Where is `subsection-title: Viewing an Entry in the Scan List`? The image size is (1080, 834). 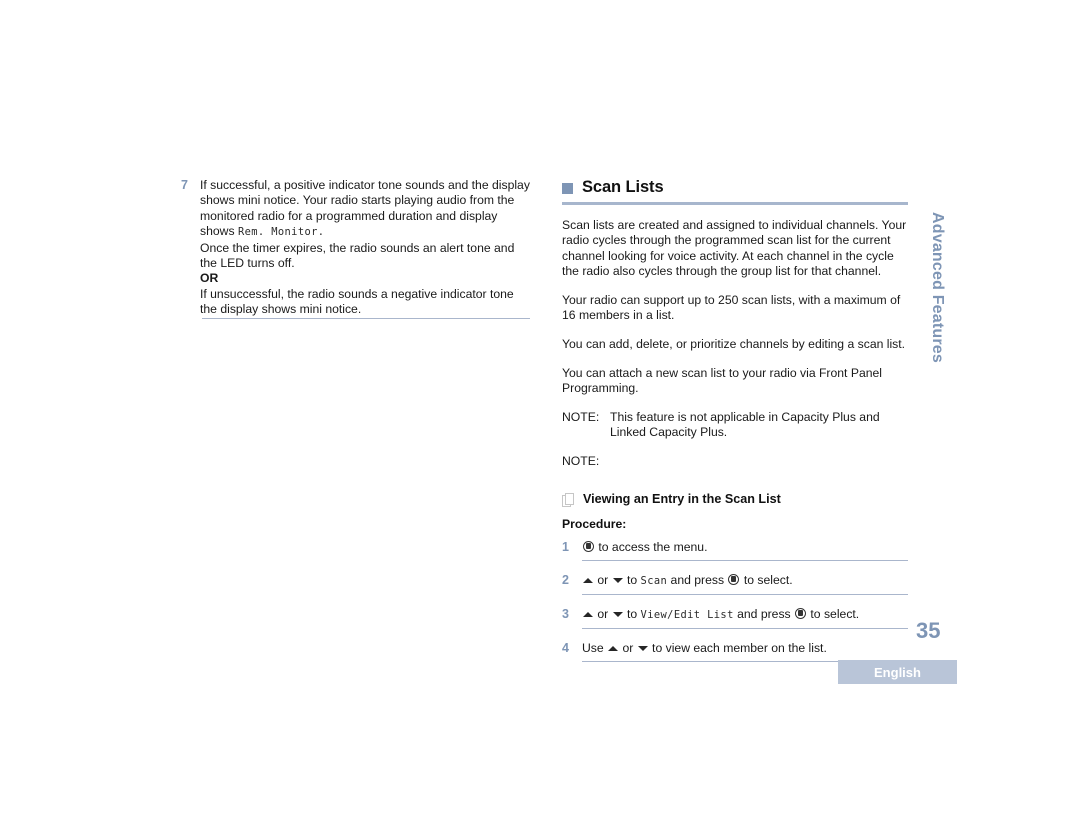 subsection-title: Viewing an Entry in the Scan List is located at coordinates (682, 498).